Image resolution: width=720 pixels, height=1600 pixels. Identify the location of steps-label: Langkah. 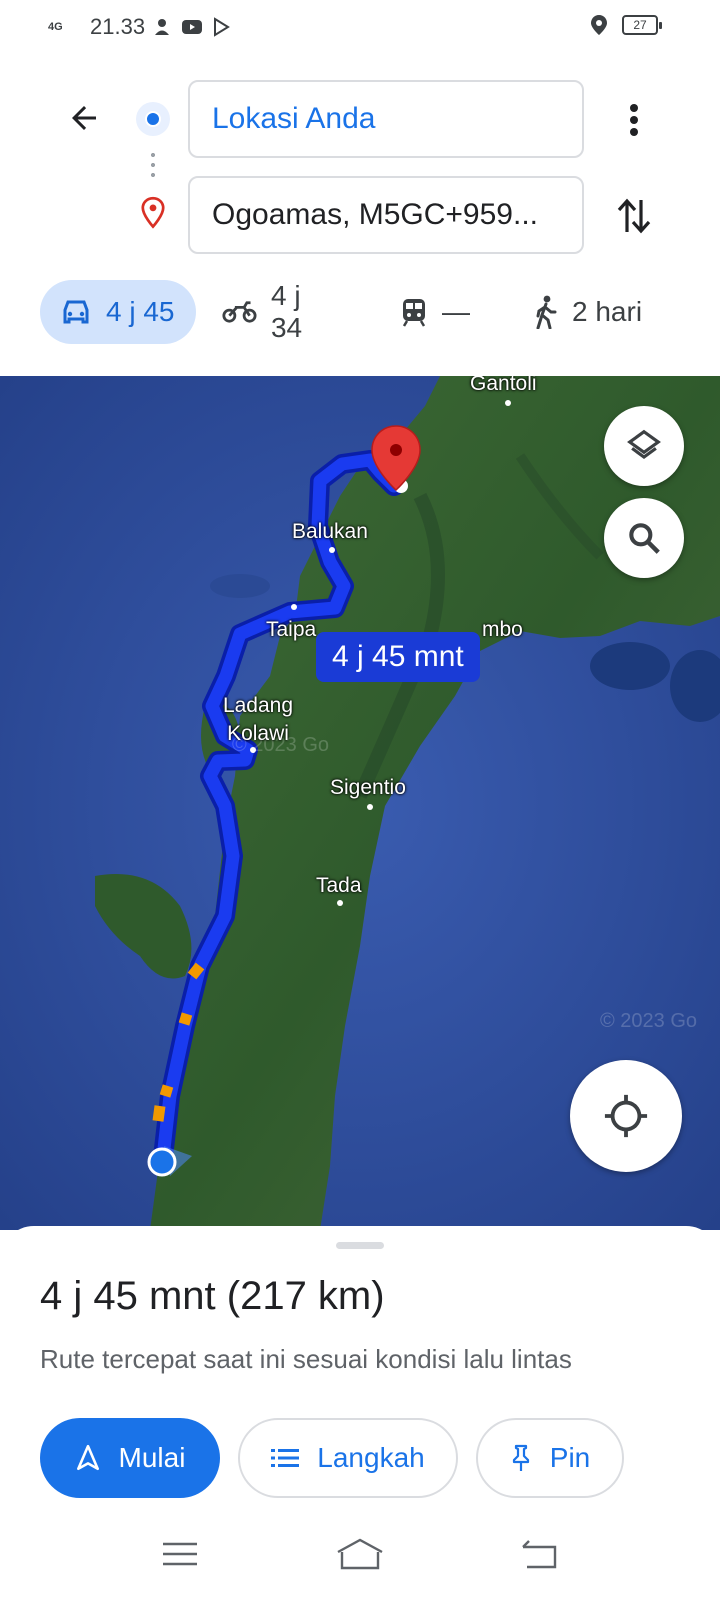
(371, 1457).